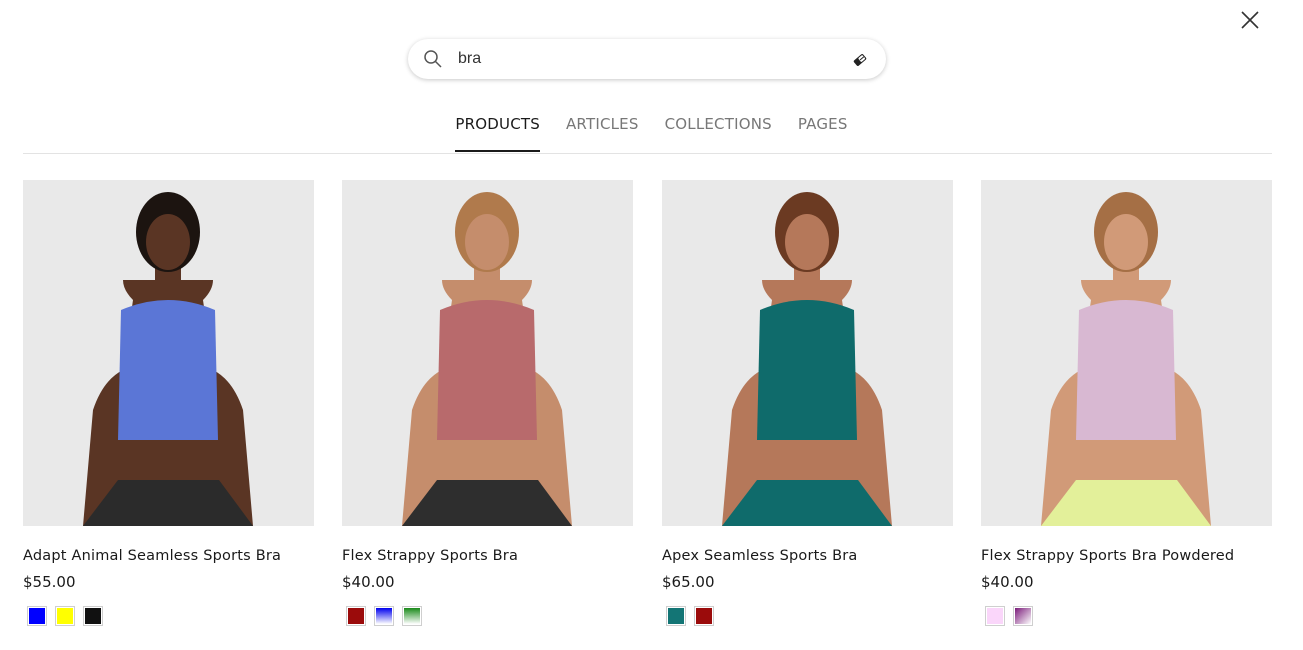 The image size is (1303, 650). Describe the element at coordinates (602, 132) in the screenshot. I see `tab-articles: ARTICLES` at that location.